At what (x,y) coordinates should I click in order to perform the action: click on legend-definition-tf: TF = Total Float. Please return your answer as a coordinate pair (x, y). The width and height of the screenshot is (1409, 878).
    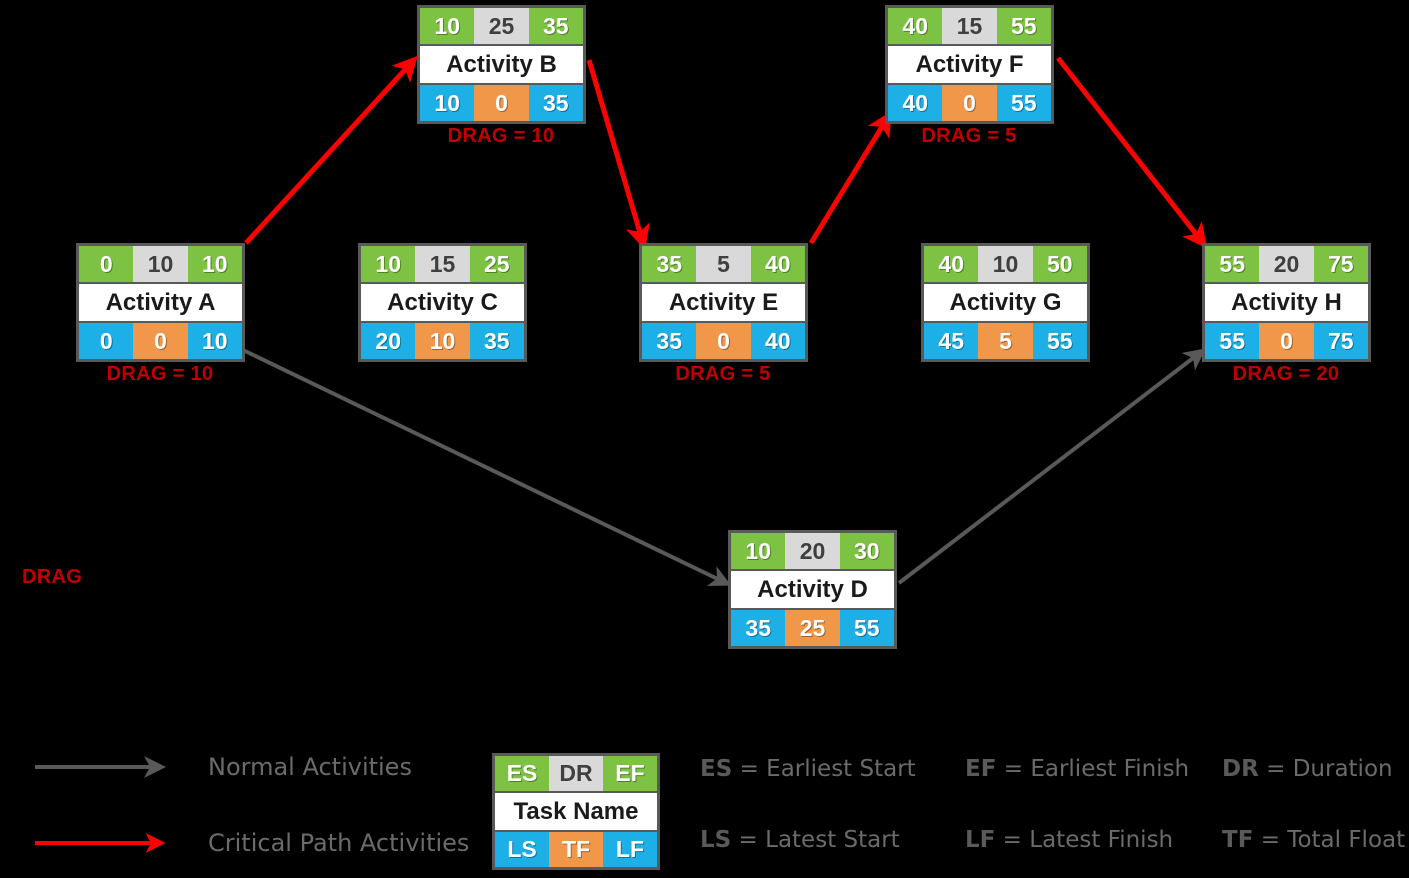
    Looking at the image, I should click on (1313, 840).